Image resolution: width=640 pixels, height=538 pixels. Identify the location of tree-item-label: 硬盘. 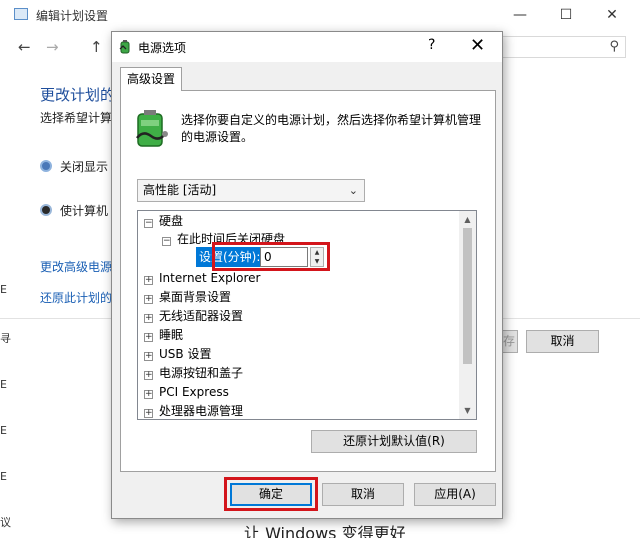
(171, 221).